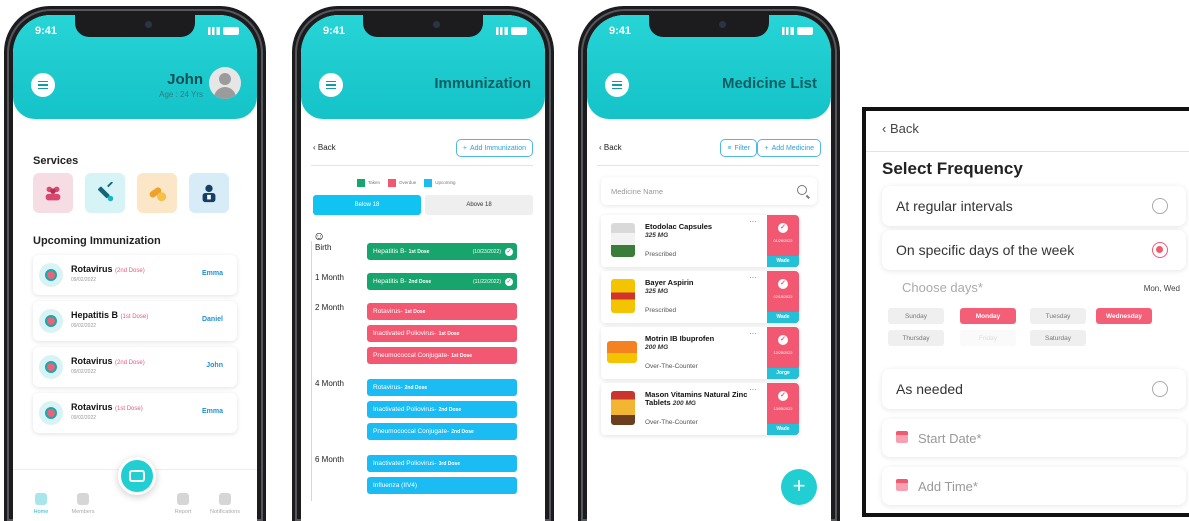  Describe the element at coordinates (41, 504) in the screenshot. I see `nav-home: Home` at that location.